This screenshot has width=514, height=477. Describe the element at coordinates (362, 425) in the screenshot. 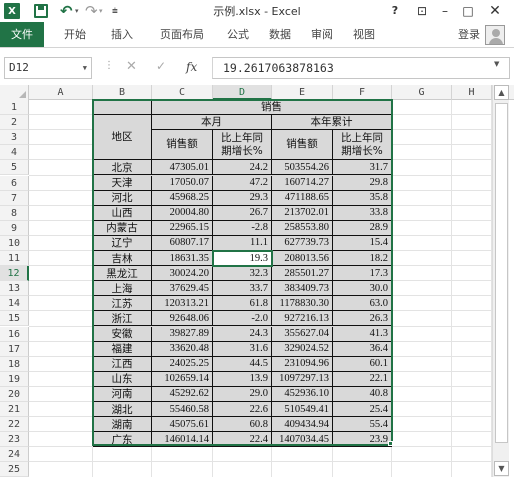

I see `ytd-yoy-cell: 55.4` at that location.